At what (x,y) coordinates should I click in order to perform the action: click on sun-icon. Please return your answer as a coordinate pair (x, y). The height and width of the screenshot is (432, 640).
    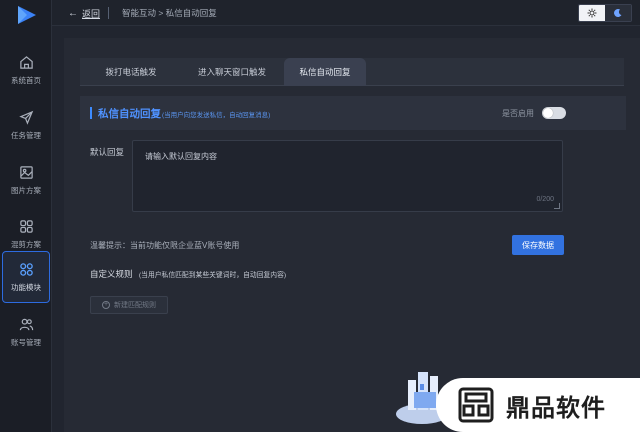
    Looking at the image, I should click on (592, 13).